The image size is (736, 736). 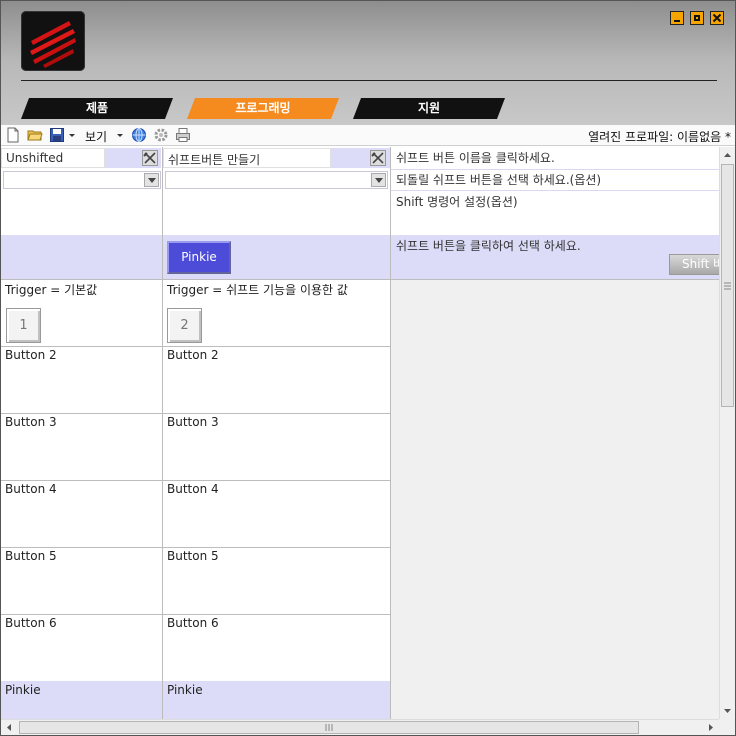 I want to click on tab-products-label: 제품, so click(x=97, y=108).